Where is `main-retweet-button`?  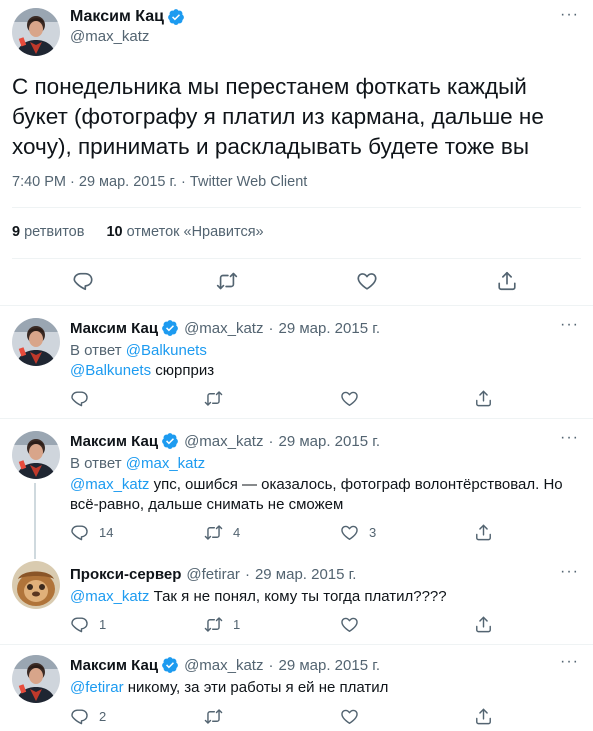
main-retweet-button is located at coordinates (227, 281).